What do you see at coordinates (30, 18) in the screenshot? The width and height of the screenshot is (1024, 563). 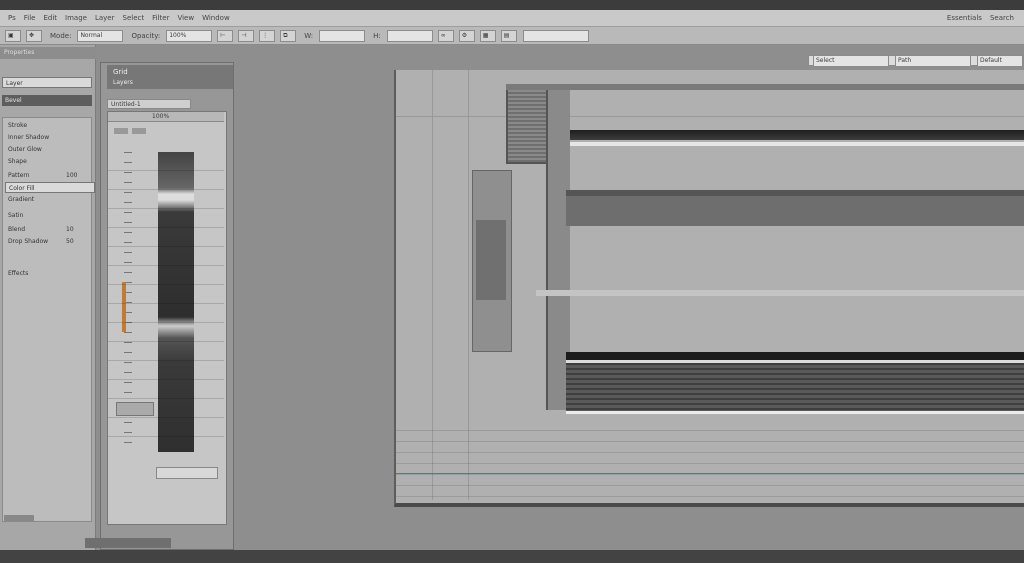 I see `menu-file: File` at bounding box center [30, 18].